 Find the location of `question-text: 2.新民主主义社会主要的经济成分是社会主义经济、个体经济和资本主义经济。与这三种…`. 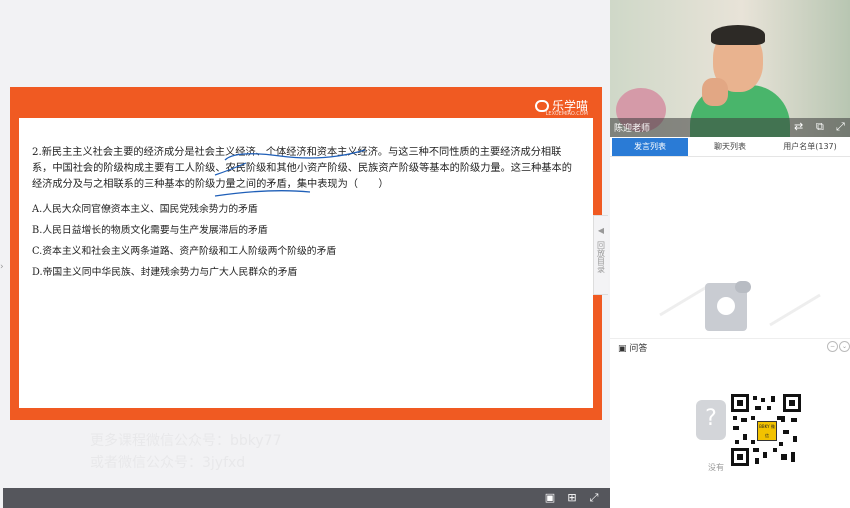

question-text: 2.新民主主义社会主要的经济成分是社会主义经济、个体经济和资本主义经济。与这三种… is located at coordinates (302, 168).